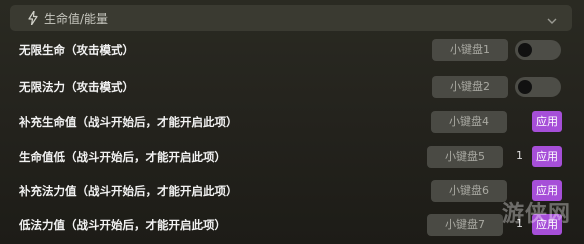 This screenshot has width=584, height=244. Describe the element at coordinates (292, 191) in the screenshot. I see `option-row-refill-mana: 补充法力值（战斗开始后，才能开启此项） 小键盘6 应用` at that location.